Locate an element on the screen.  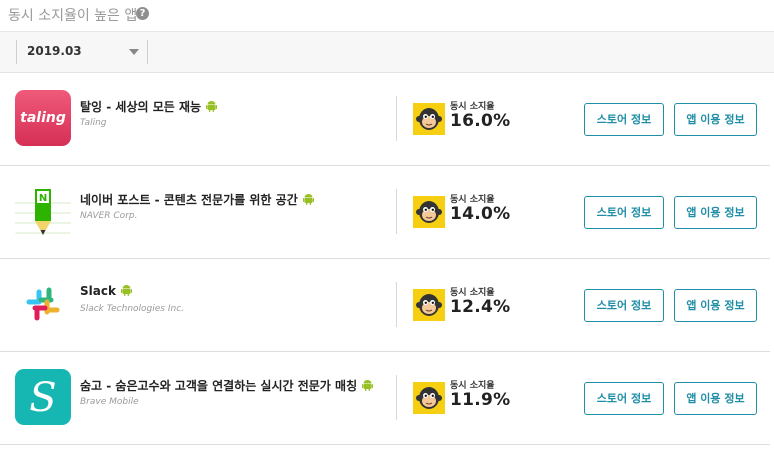
app-name-text: 탈잉 - 세상의 모든 재능 is located at coordinates (140, 107).